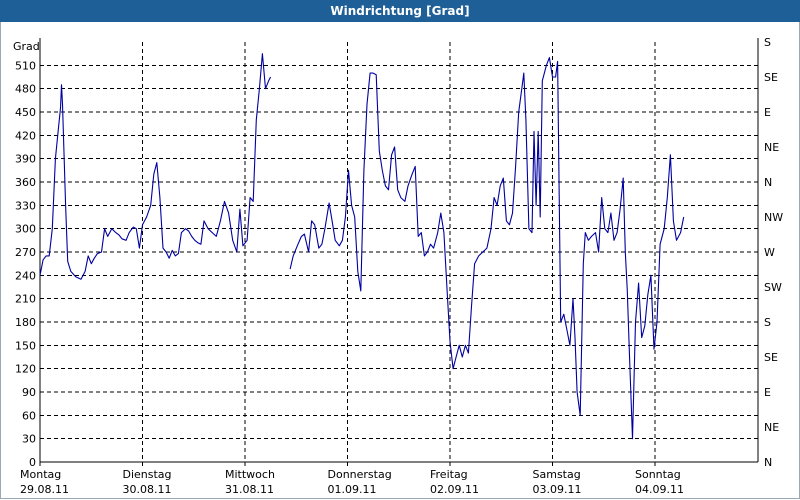 This screenshot has height=500, width=800. Describe the element at coordinates (352, 489) in the screenshot. I see `x-tick-date: 01.09.11` at that location.